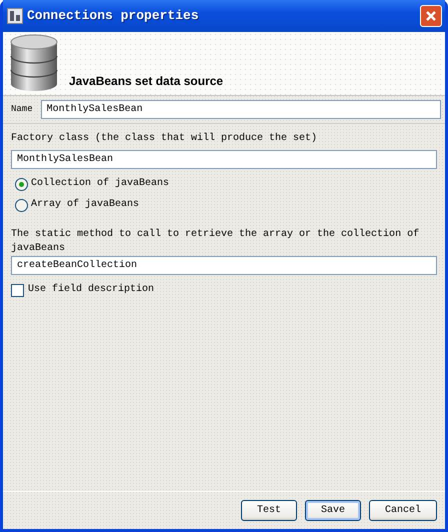 The width and height of the screenshot is (448, 532). I want to click on dialog-button: Test, so click(269, 510).